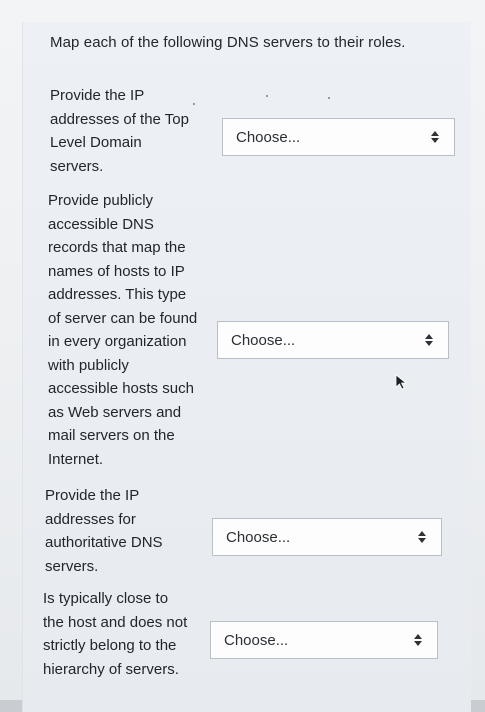 This screenshot has height=712, width=485. I want to click on prompt-line: mail servers on the, so click(111, 435).